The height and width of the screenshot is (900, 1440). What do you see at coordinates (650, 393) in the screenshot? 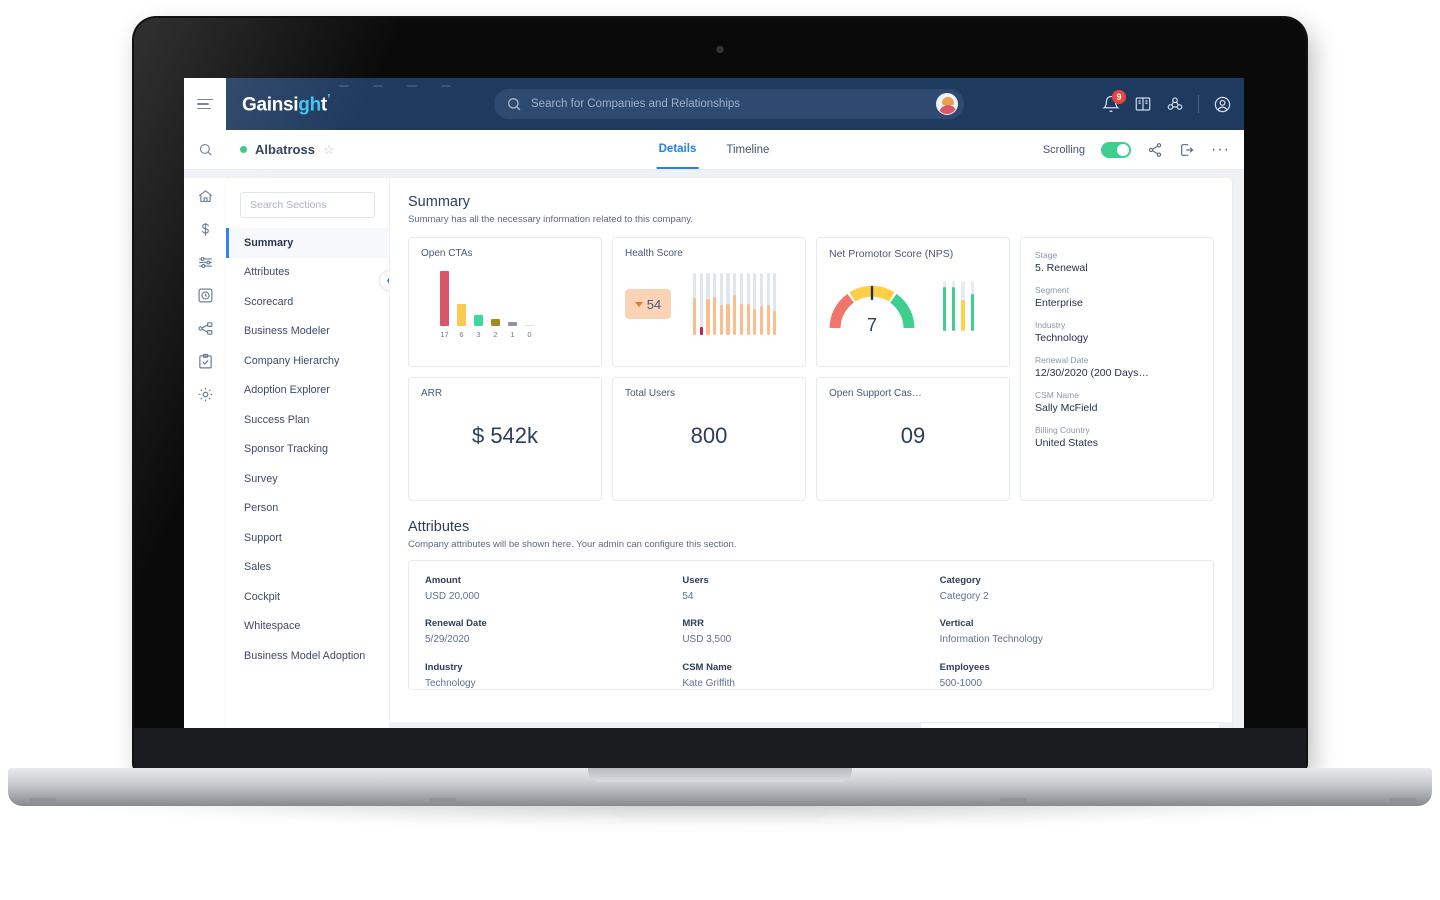
I see `card-title: Total Users` at bounding box center [650, 393].